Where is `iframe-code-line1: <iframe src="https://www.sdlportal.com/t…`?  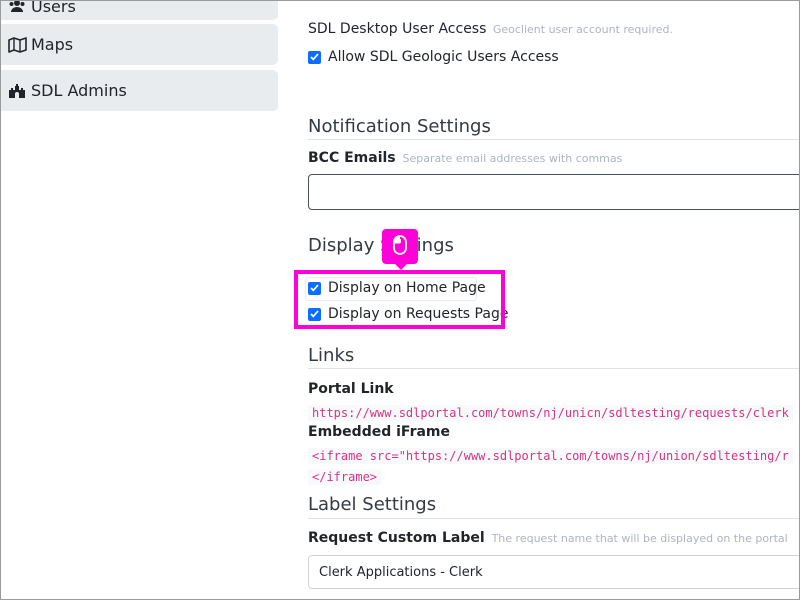
iframe-code-line1: <iframe src="https://www.sdlportal.com/t… is located at coordinates (550, 456).